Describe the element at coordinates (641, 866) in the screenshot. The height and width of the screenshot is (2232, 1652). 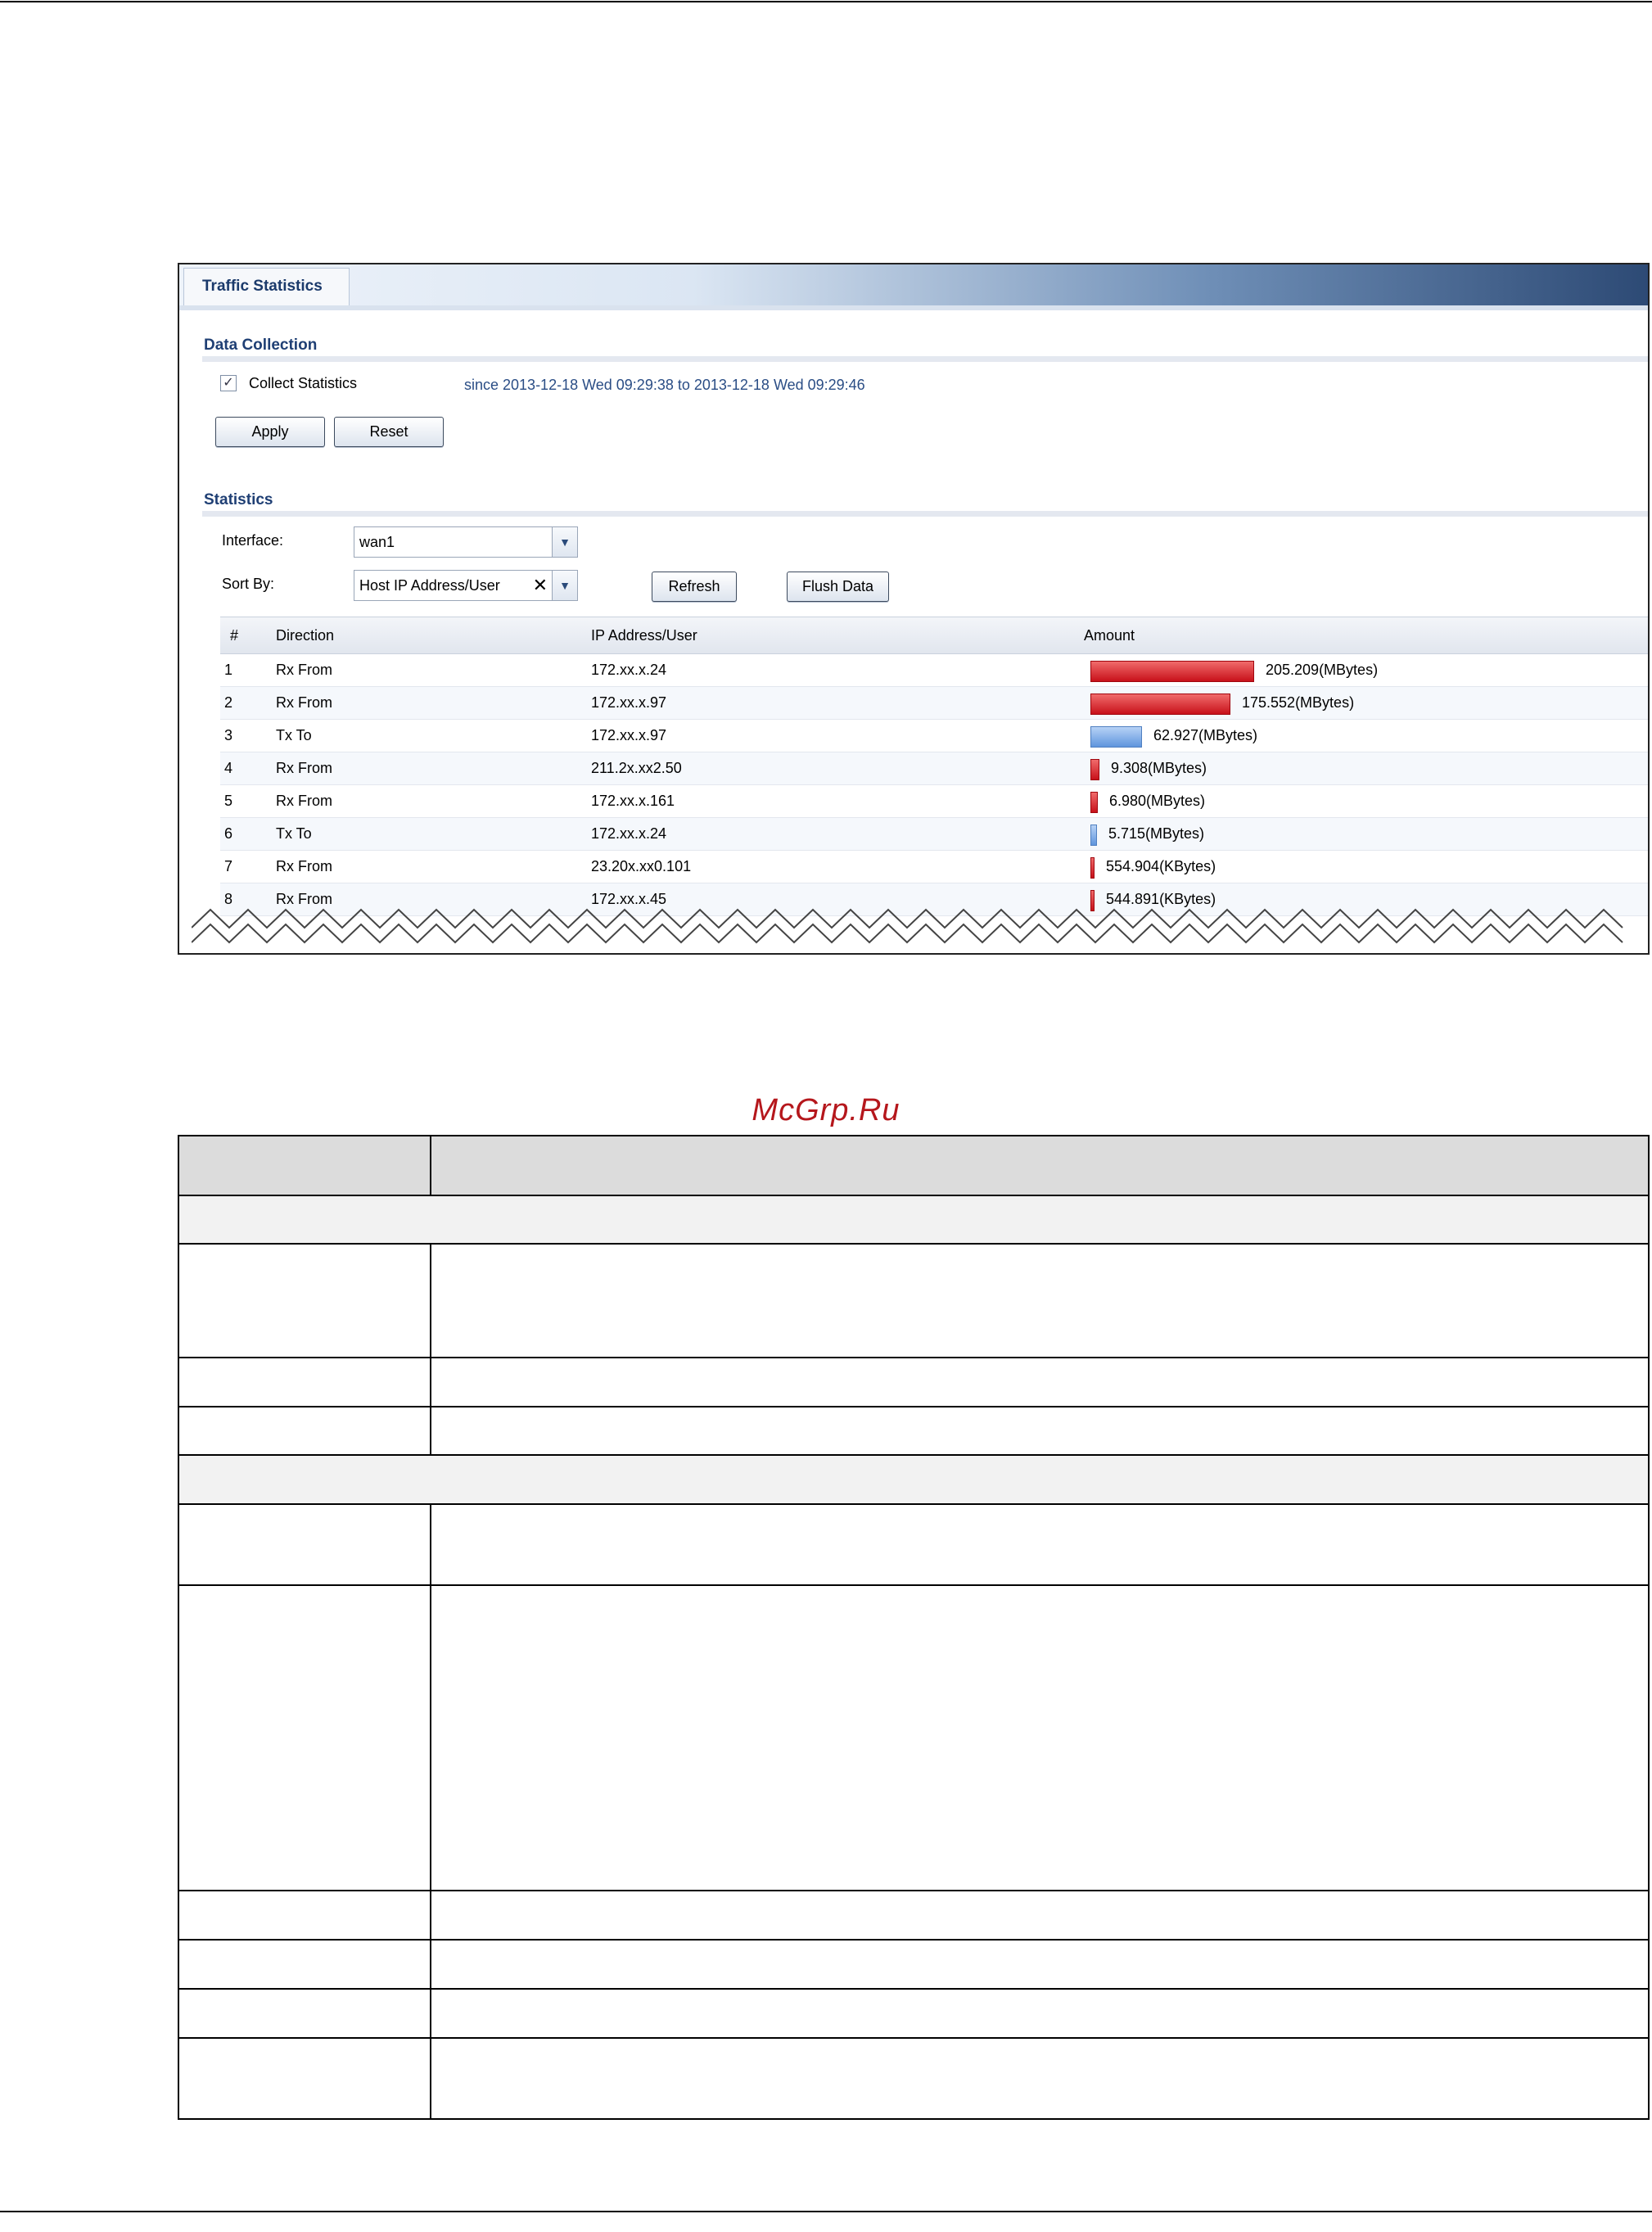
I see `row-ip-address: 23.20x.xx0.101` at that location.